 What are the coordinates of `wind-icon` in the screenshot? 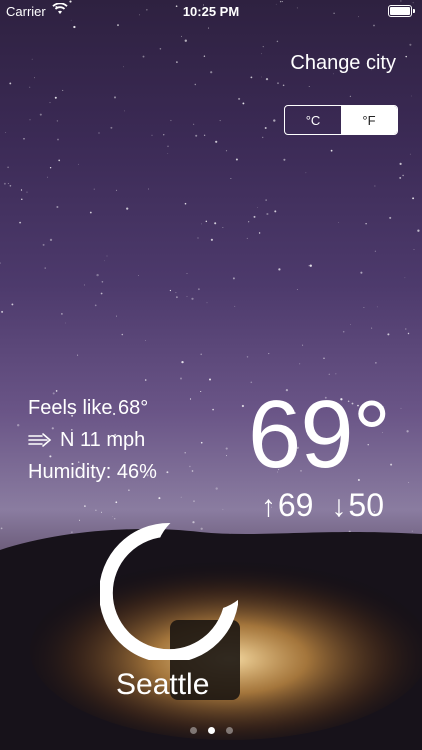 It's located at (40, 440).